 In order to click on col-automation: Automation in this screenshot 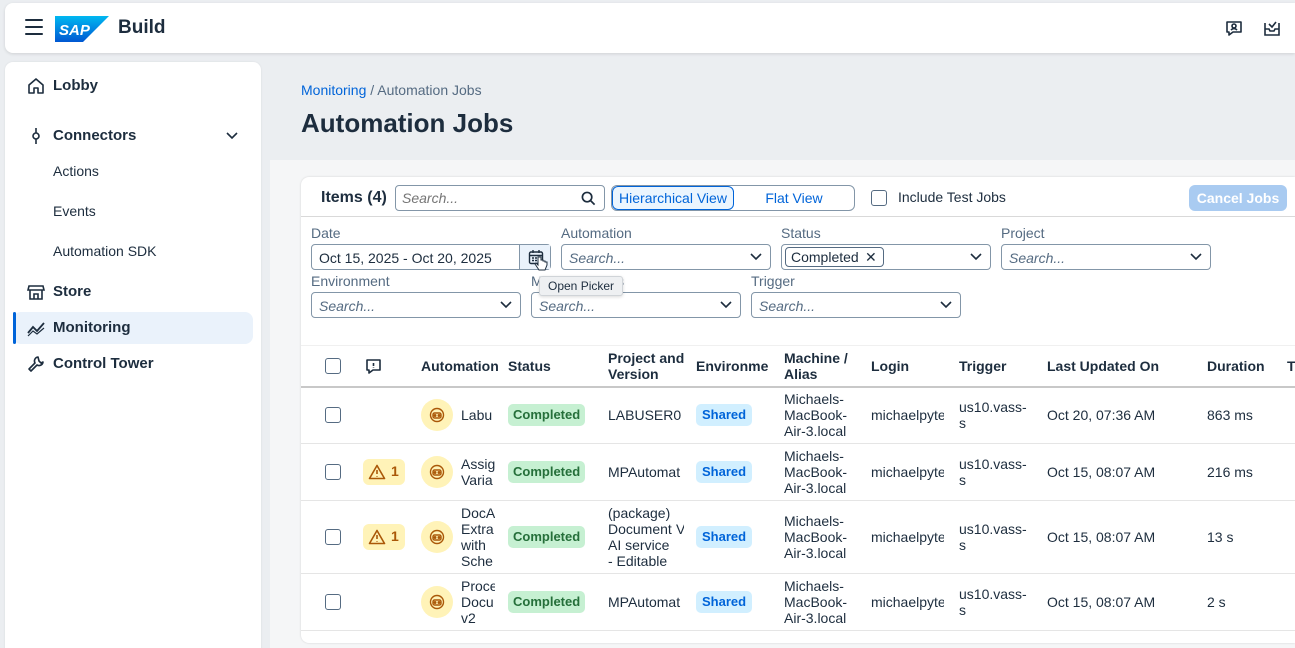, I will do `click(460, 366)`.